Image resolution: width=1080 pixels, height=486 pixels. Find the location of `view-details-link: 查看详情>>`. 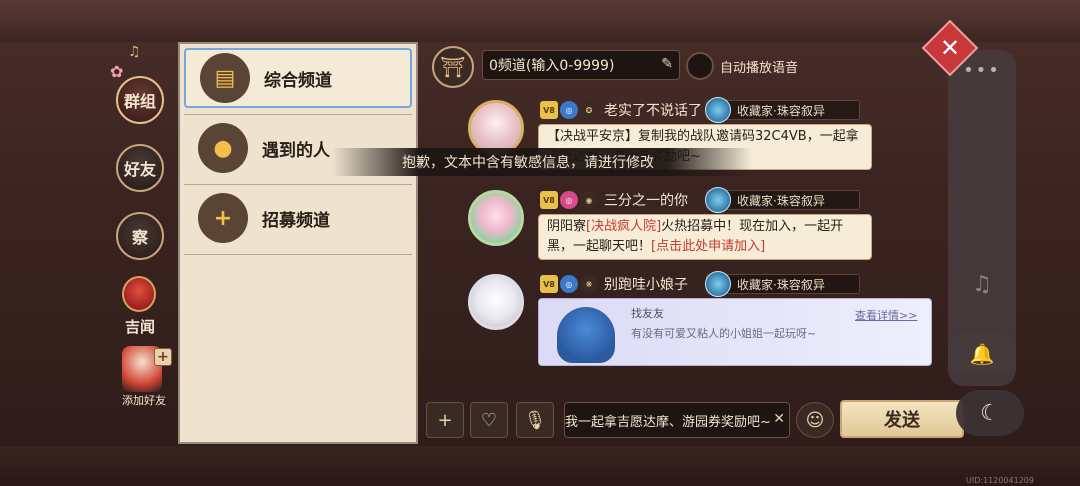

view-details-link: 查看详情>> is located at coordinates (886, 315).